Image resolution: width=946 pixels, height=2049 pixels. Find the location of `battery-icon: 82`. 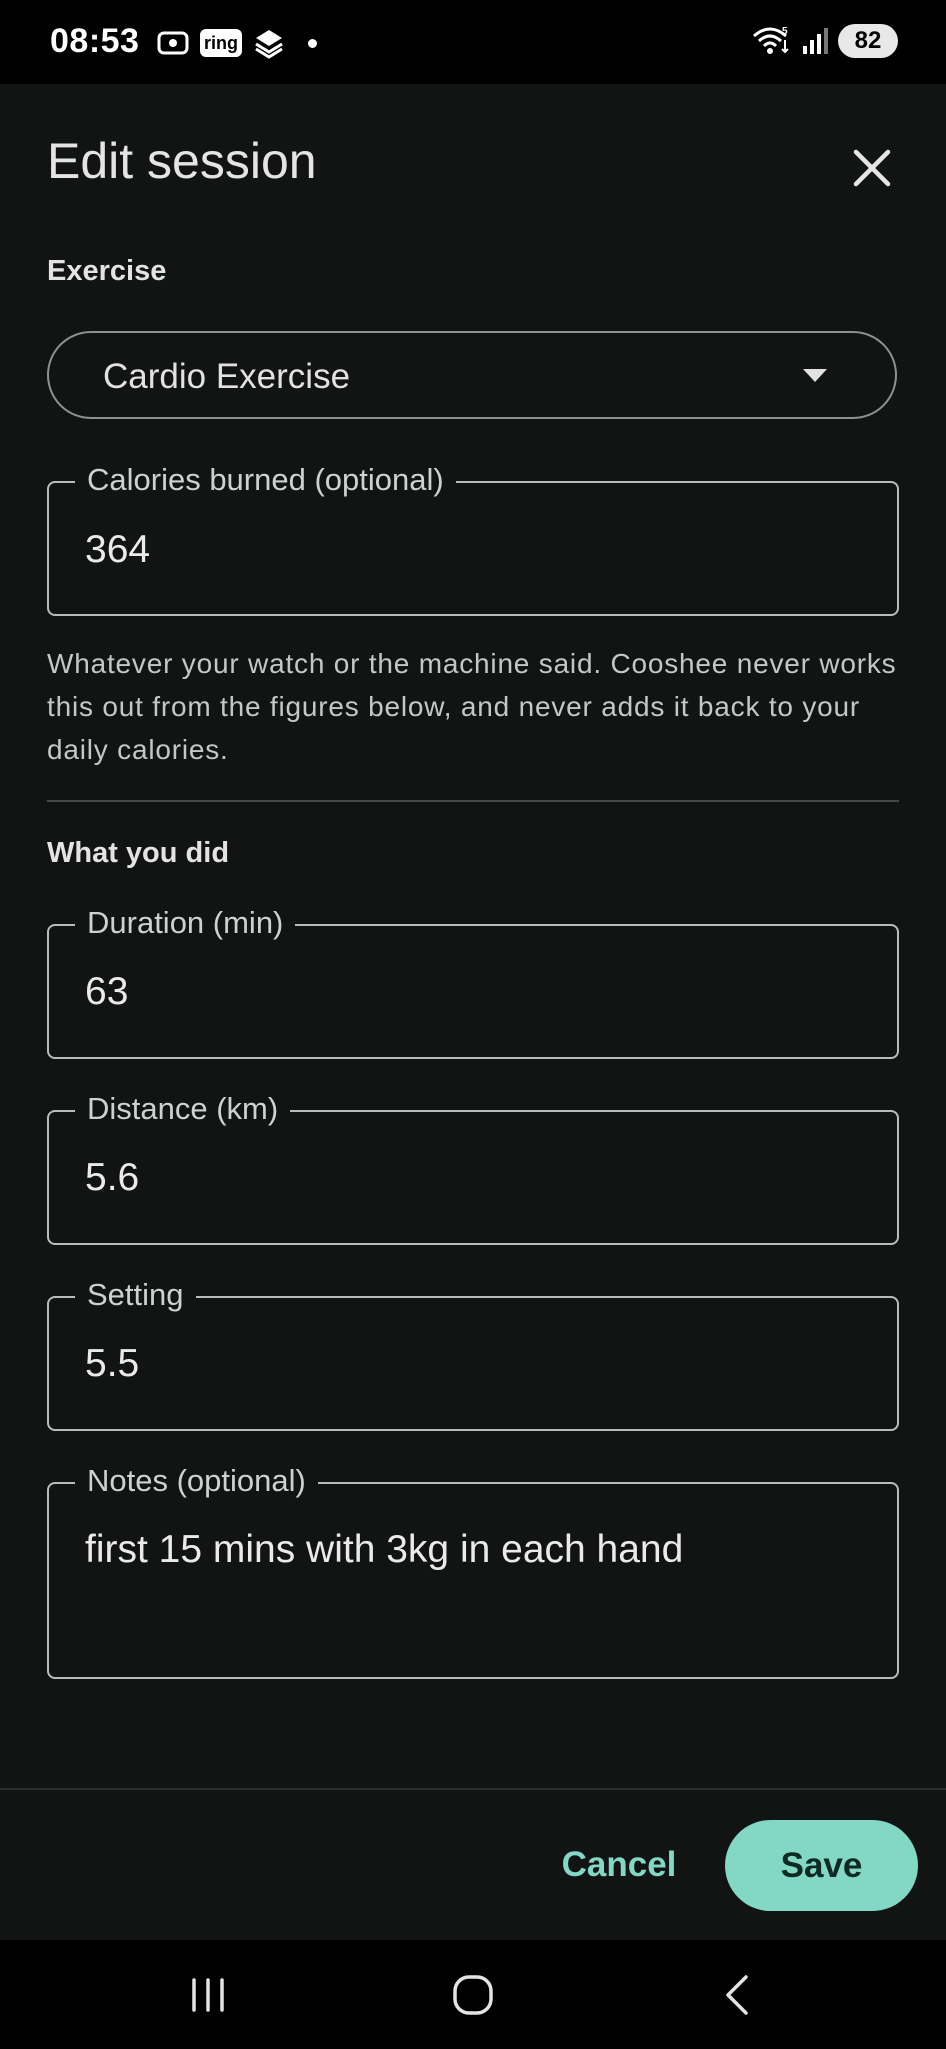

battery-icon: 82 is located at coordinates (868, 41).